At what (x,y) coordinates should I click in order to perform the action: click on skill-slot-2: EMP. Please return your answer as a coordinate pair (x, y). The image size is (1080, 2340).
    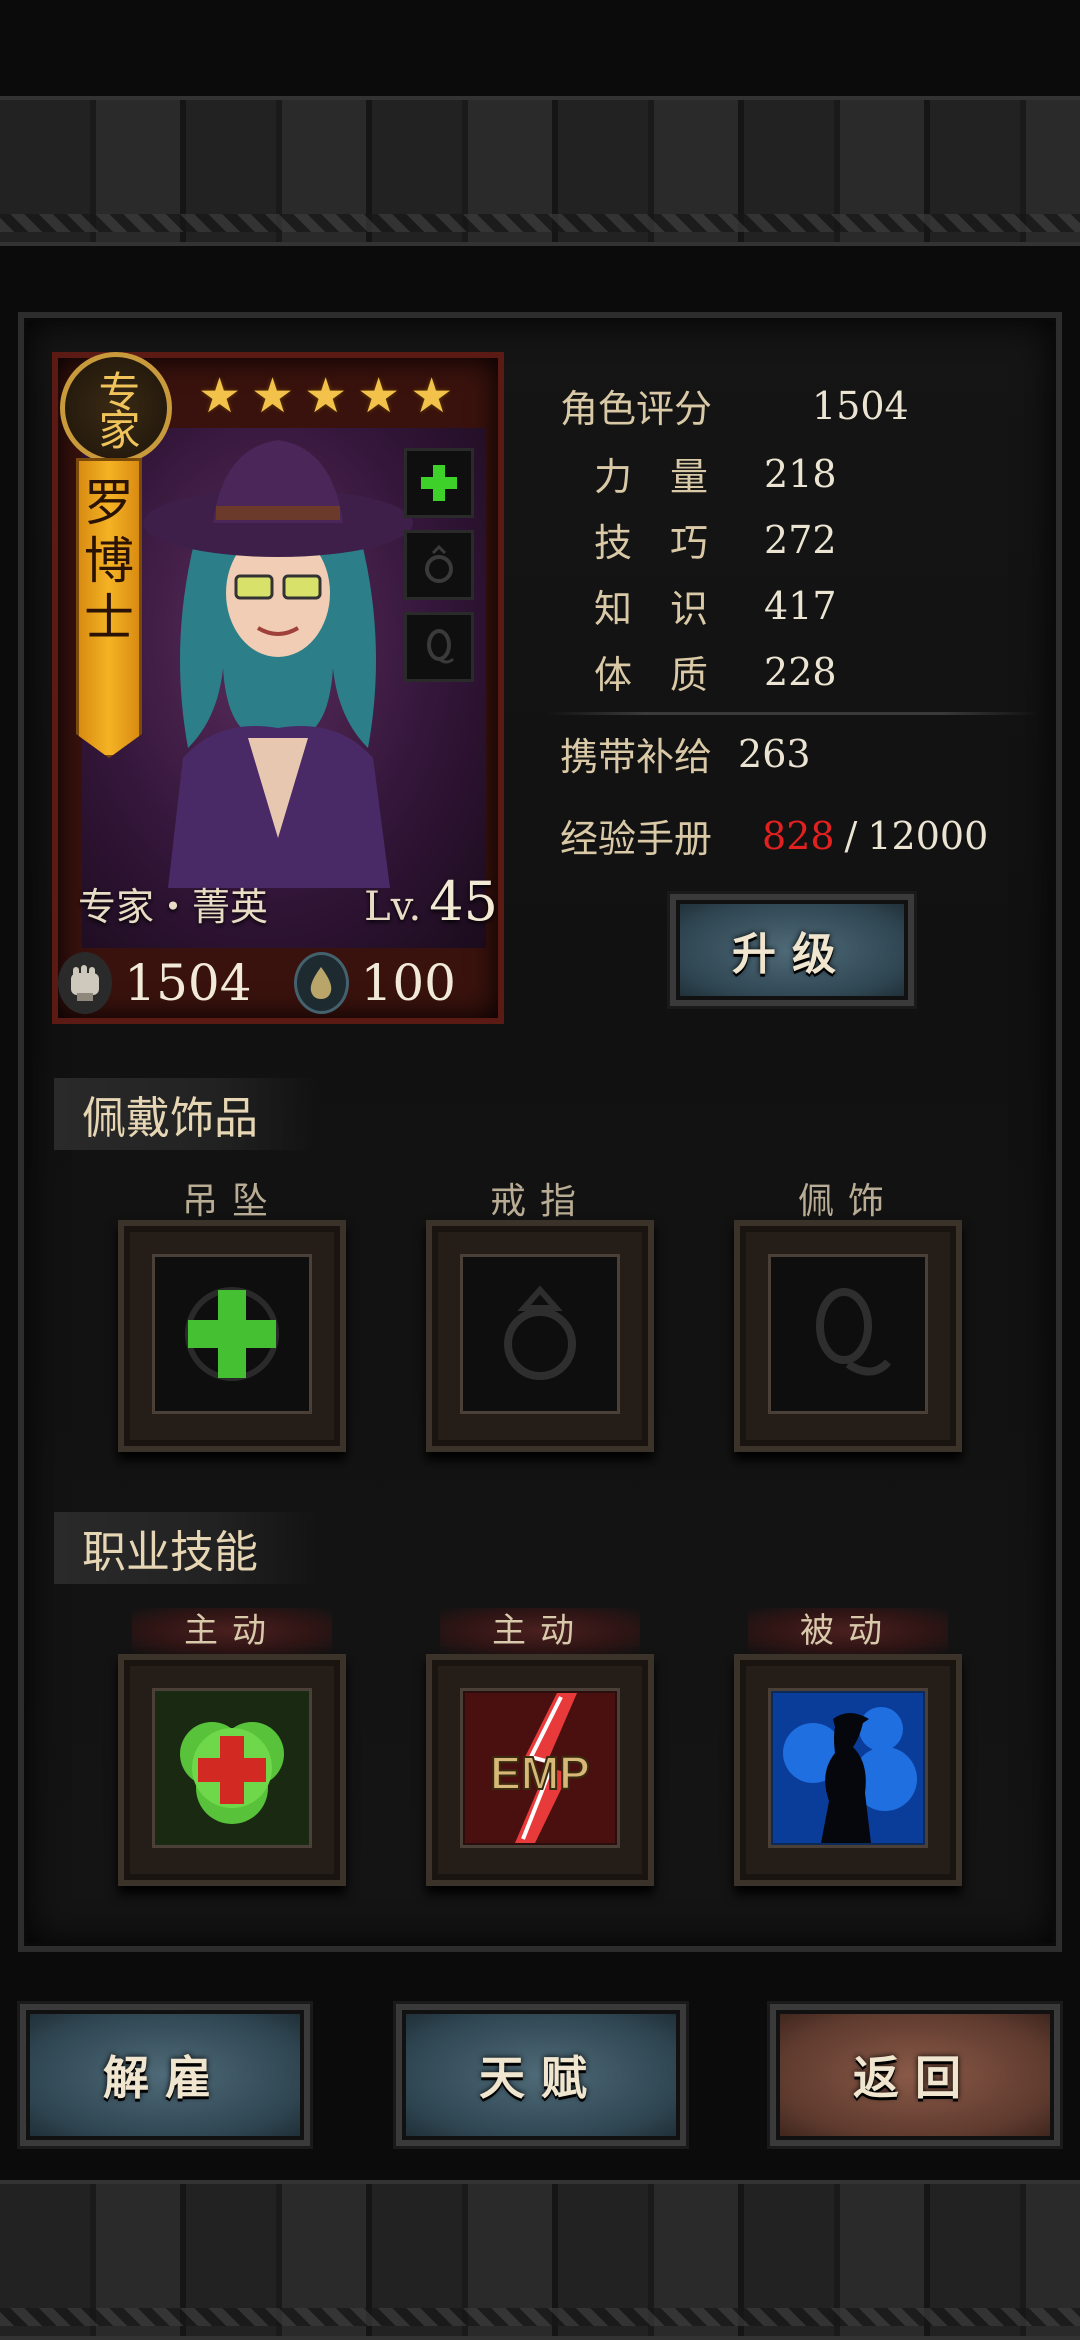
    Looking at the image, I should click on (540, 1770).